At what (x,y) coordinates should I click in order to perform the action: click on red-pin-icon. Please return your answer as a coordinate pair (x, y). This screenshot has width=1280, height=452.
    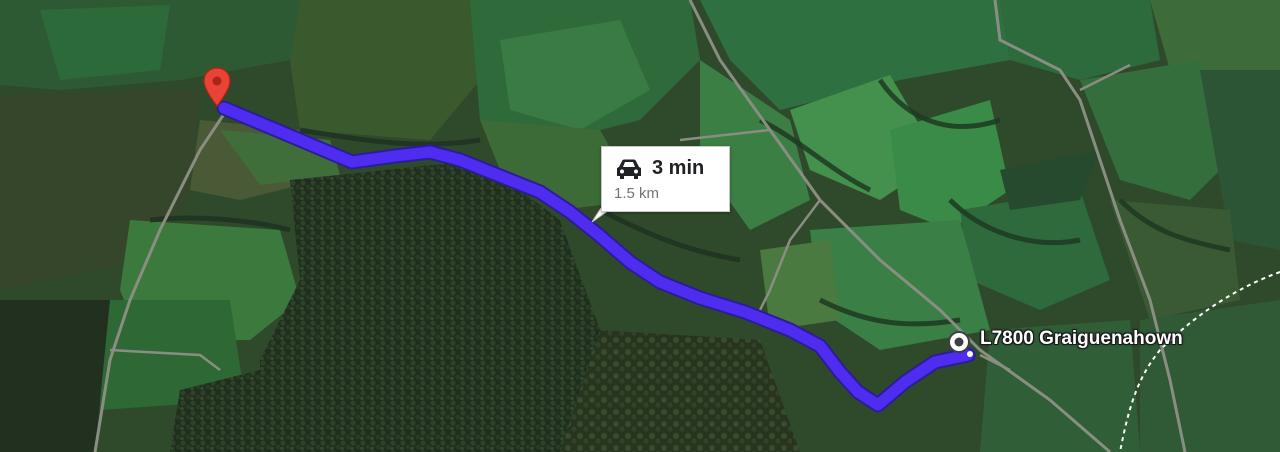
    Looking at the image, I should click on (217, 88).